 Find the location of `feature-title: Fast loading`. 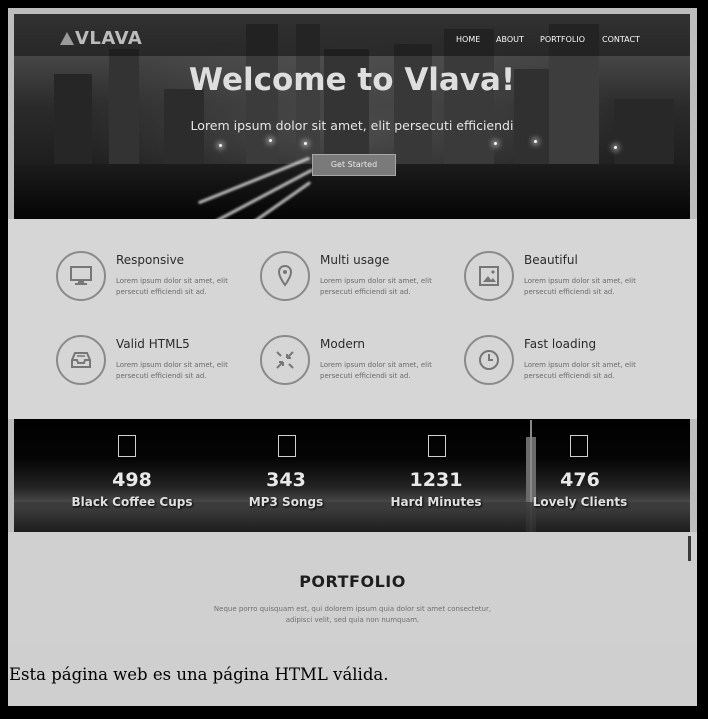

feature-title: Fast loading is located at coordinates (560, 344).